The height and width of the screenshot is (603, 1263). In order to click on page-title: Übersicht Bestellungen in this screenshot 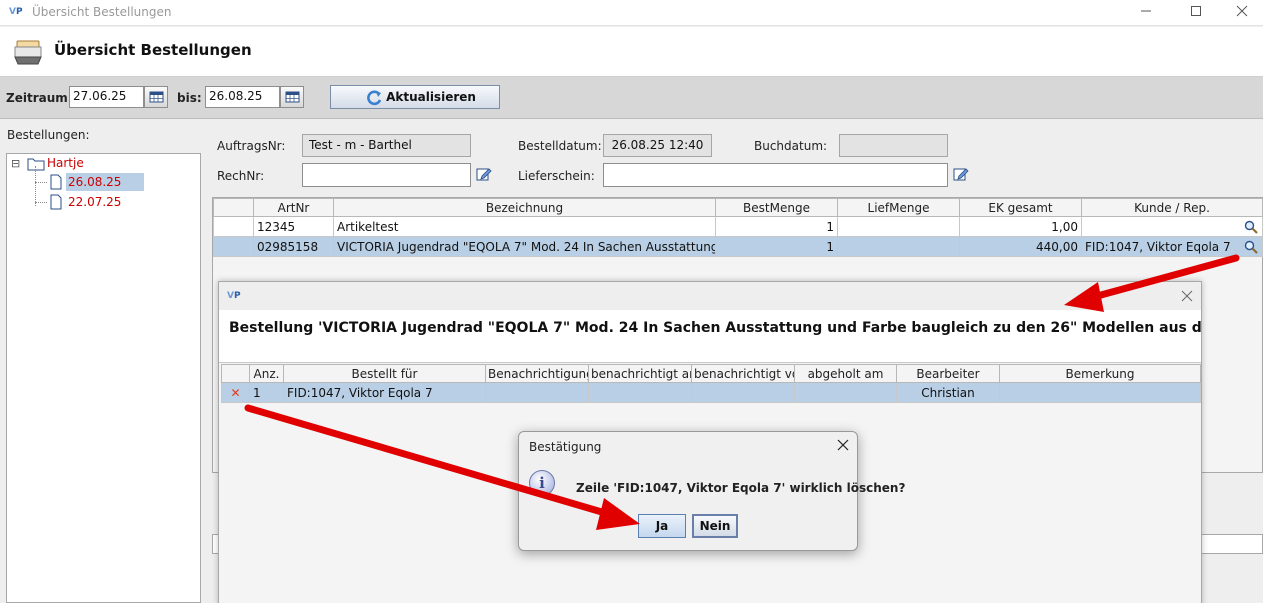, I will do `click(153, 50)`.